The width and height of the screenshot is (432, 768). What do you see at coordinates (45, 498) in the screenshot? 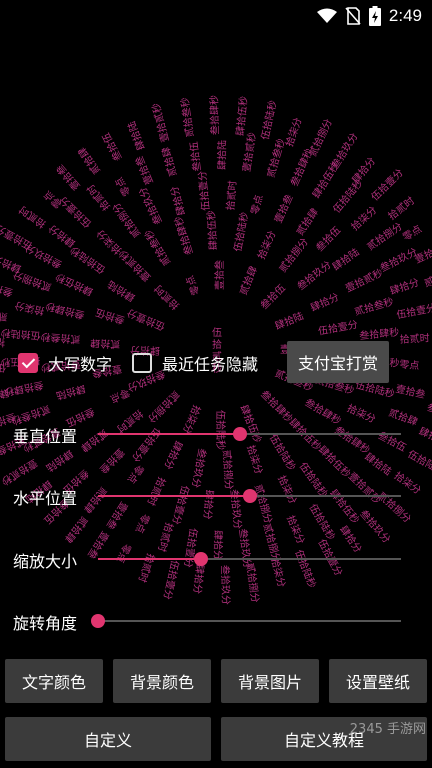
I see `horizontal-position-label: 水平位置` at bounding box center [45, 498].